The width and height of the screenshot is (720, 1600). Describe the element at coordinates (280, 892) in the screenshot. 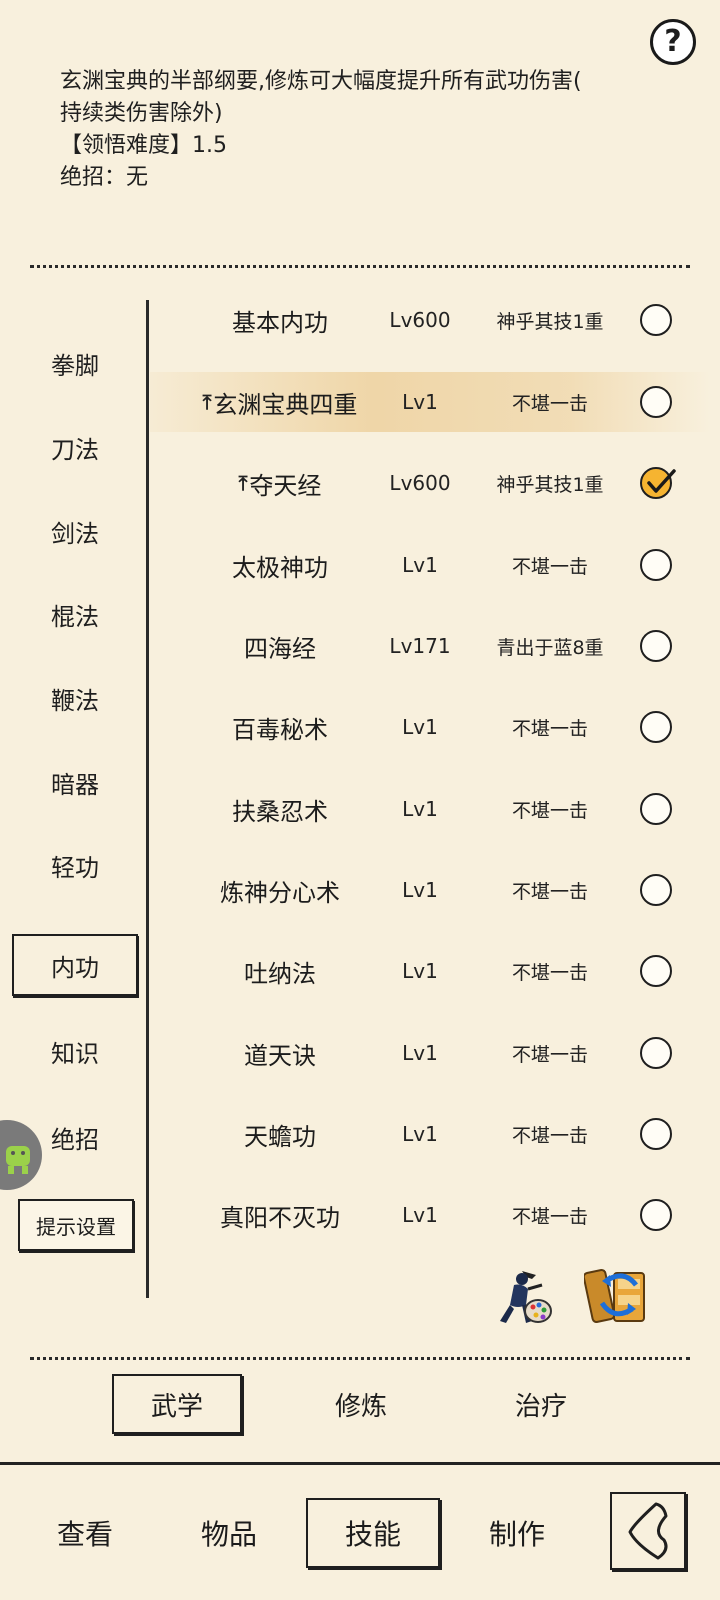

I see `skill-name: 炼神分心术` at that location.